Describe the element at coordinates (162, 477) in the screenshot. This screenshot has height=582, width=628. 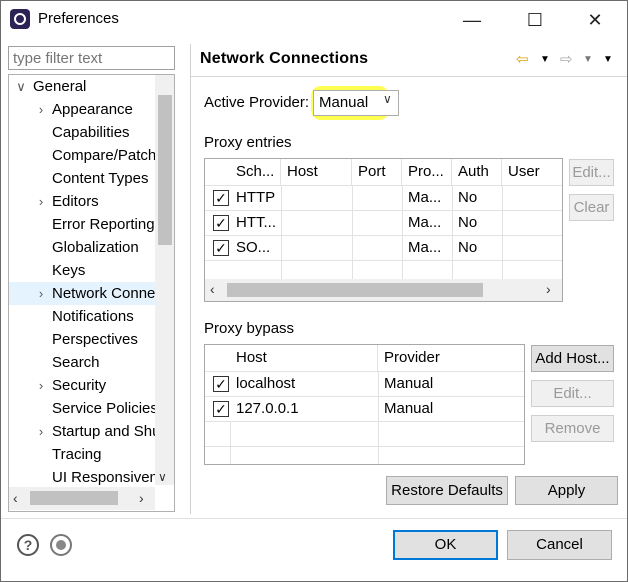
I see `scroll-down-arrow-icon: ∨` at that location.